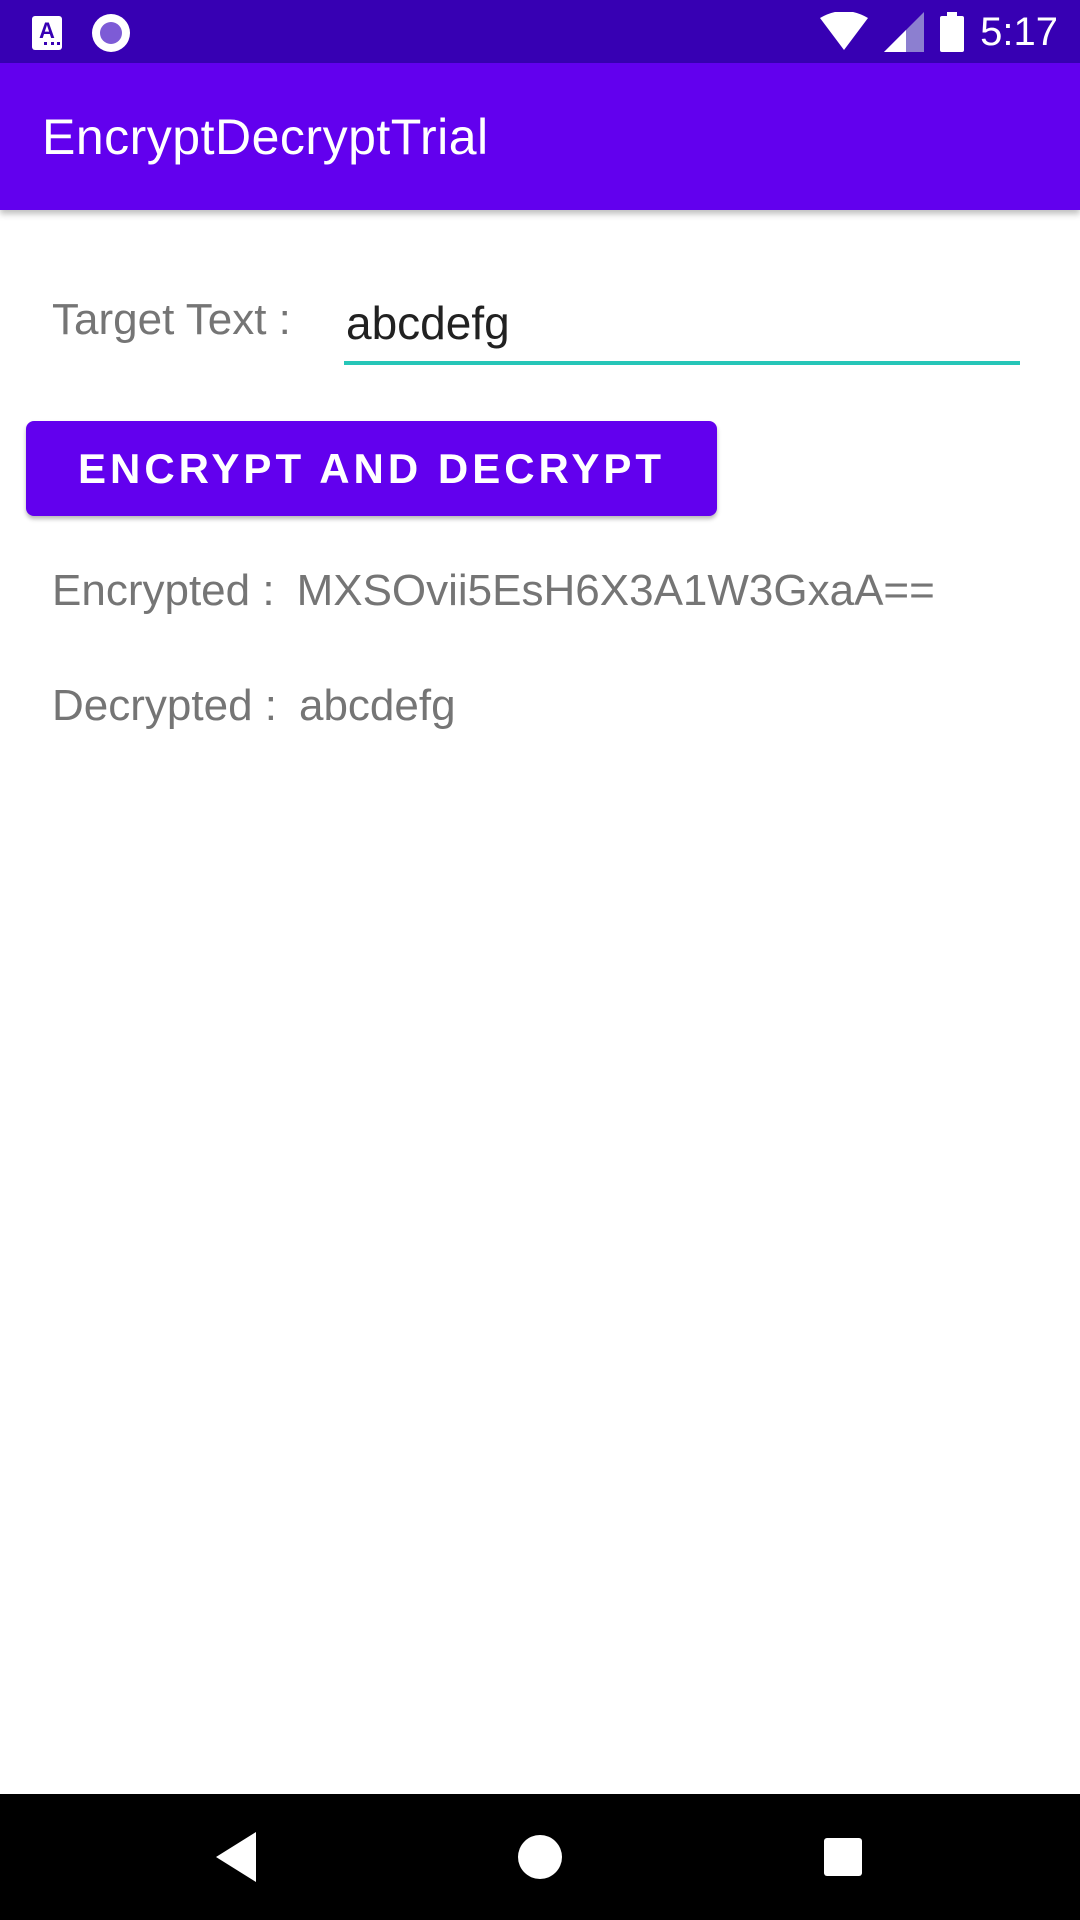 The height and width of the screenshot is (1920, 1080). Describe the element at coordinates (844, 31) in the screenshot. I see `wifi-icon` at that location.